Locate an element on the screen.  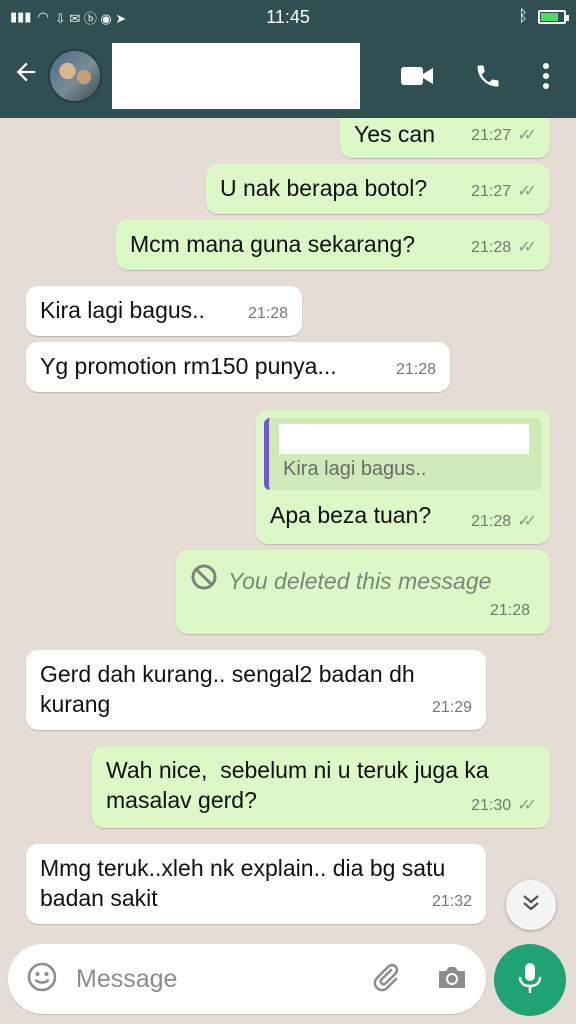
more-vert-icon is located at coordinates (546, 76).